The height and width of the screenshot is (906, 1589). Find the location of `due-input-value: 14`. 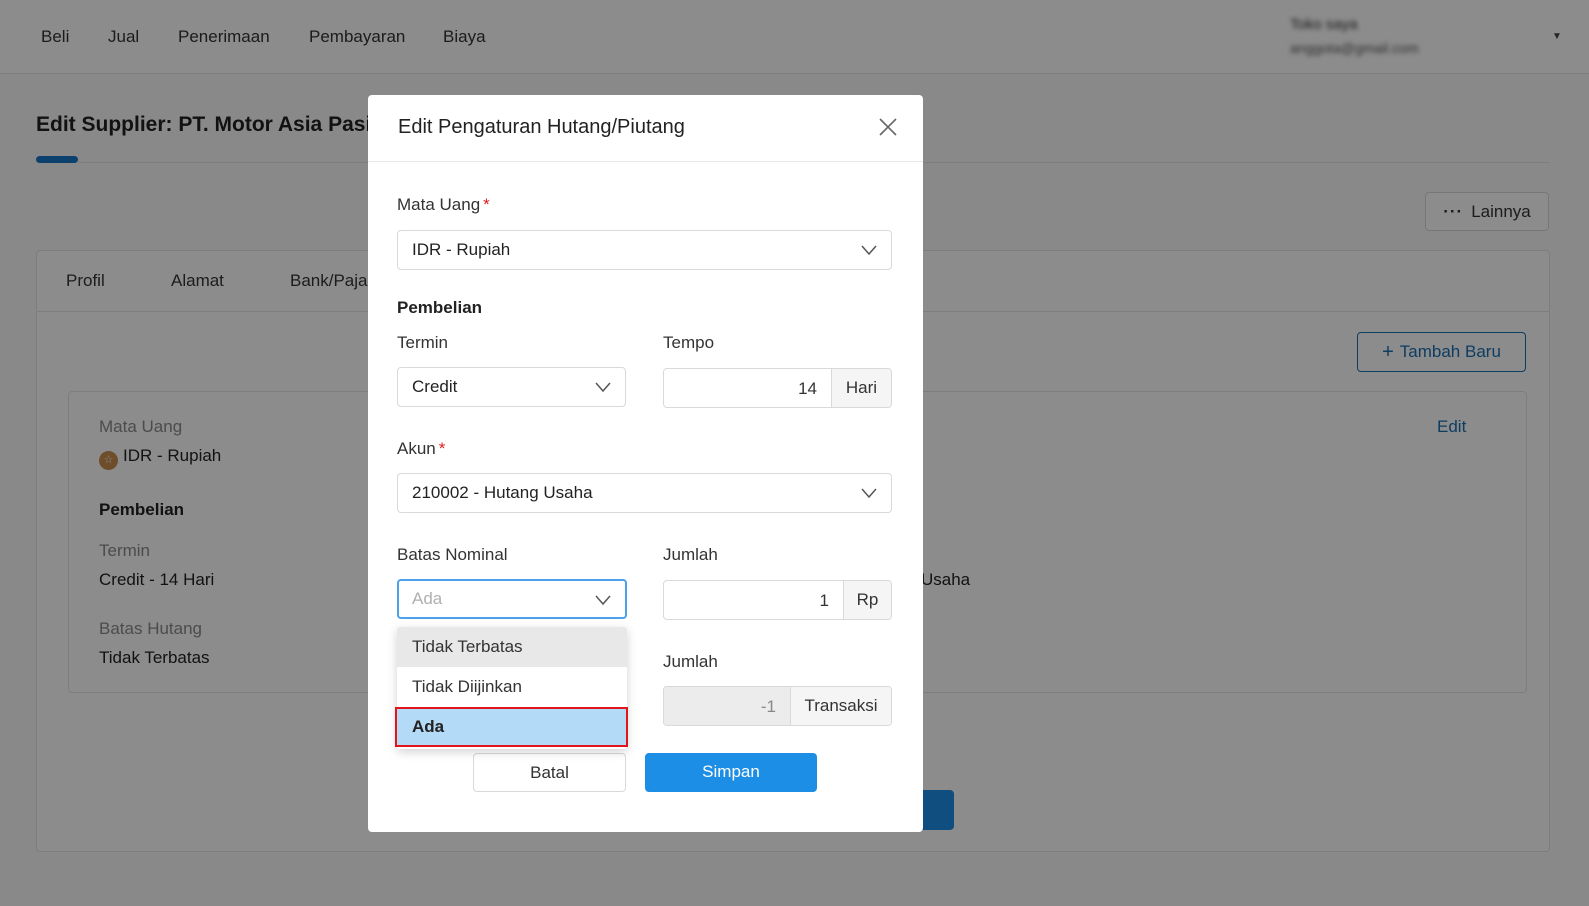

due-input-value: 14 is located at coordinates (747, 388).